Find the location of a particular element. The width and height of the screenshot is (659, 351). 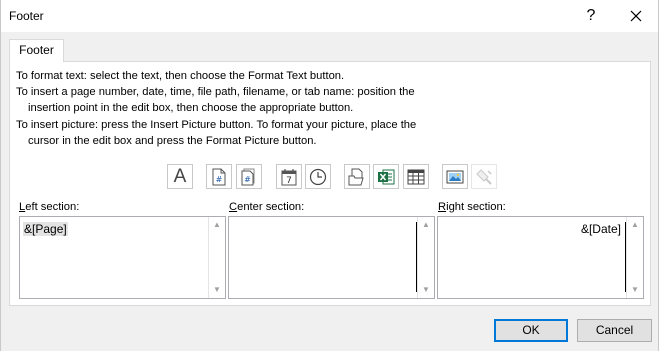

insert-file-path-button is located at coordinates (357, 176).